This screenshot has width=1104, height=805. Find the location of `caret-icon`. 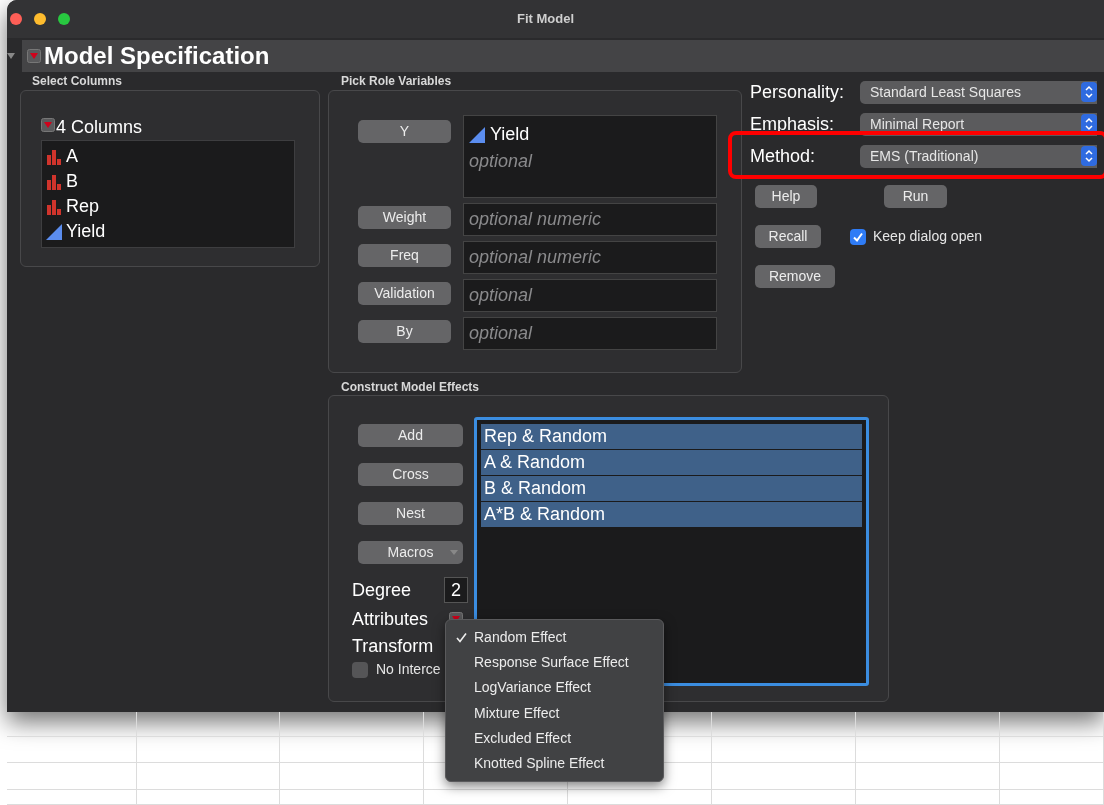

caret-icon is located at coordinates (454, 552).